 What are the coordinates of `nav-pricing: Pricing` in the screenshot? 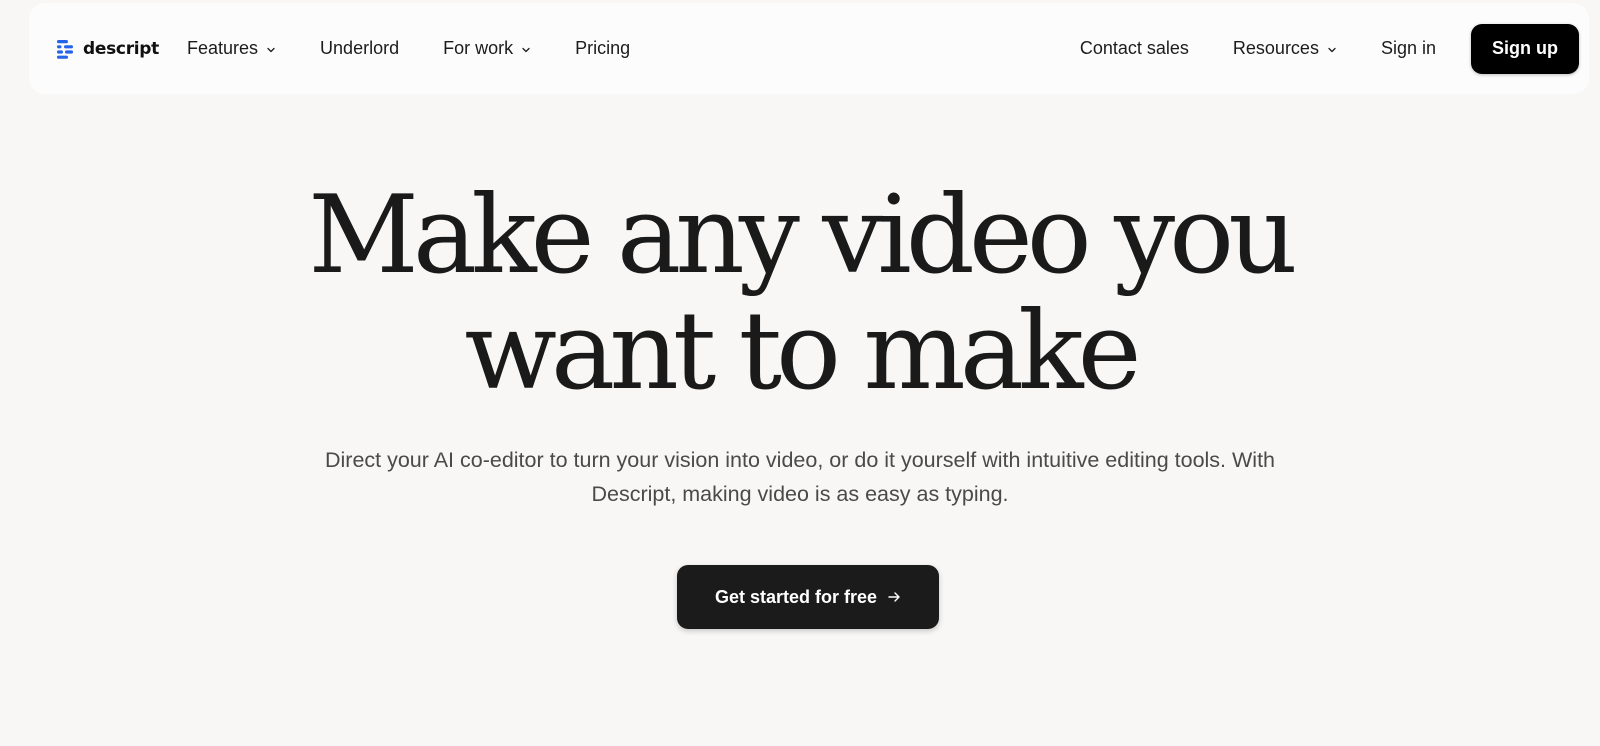 It's located at (602, 48).